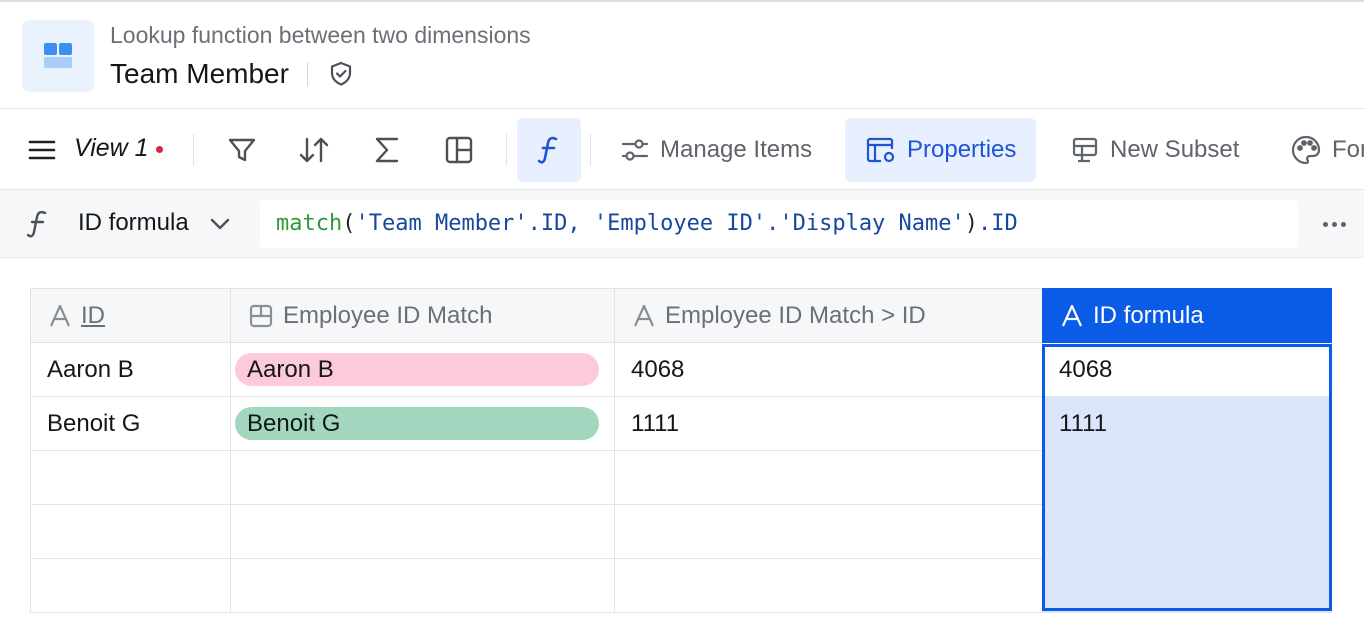  I want to click on title-row: Team Member, so click(233, 74).